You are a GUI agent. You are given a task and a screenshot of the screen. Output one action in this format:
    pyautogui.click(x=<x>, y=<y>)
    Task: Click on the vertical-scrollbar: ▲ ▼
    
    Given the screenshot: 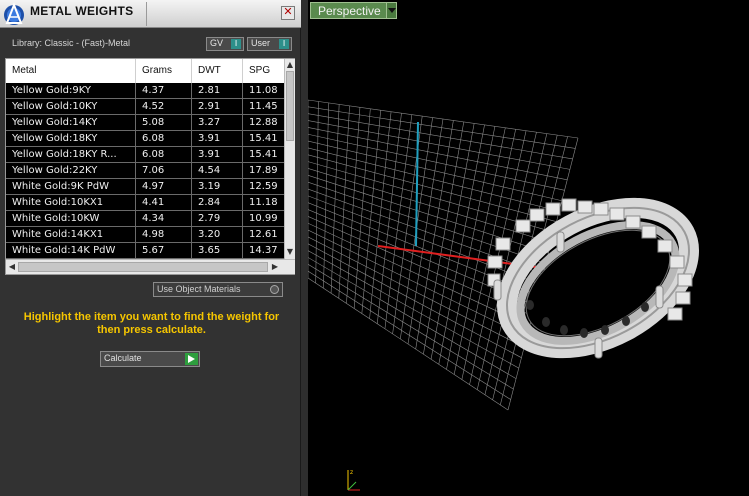 What is the action you would take?
    pyautogui.click(x=289, y=159)
    